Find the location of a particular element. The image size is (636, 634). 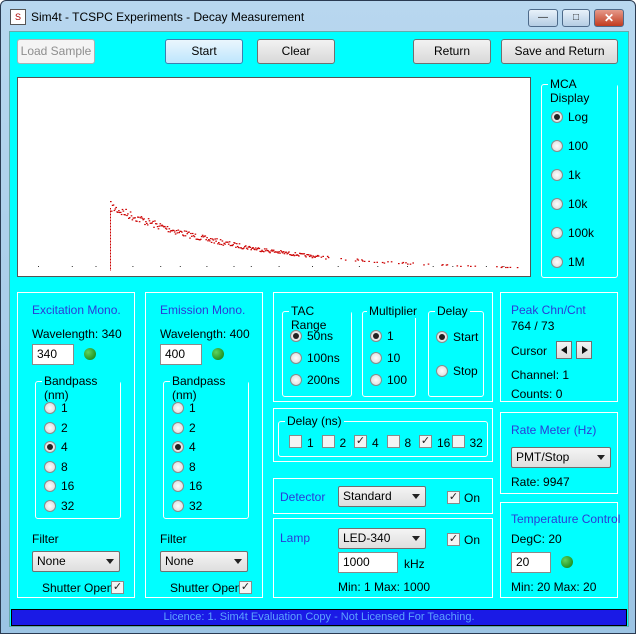

temperature-input: 20 is located at coordinates (531, 562).